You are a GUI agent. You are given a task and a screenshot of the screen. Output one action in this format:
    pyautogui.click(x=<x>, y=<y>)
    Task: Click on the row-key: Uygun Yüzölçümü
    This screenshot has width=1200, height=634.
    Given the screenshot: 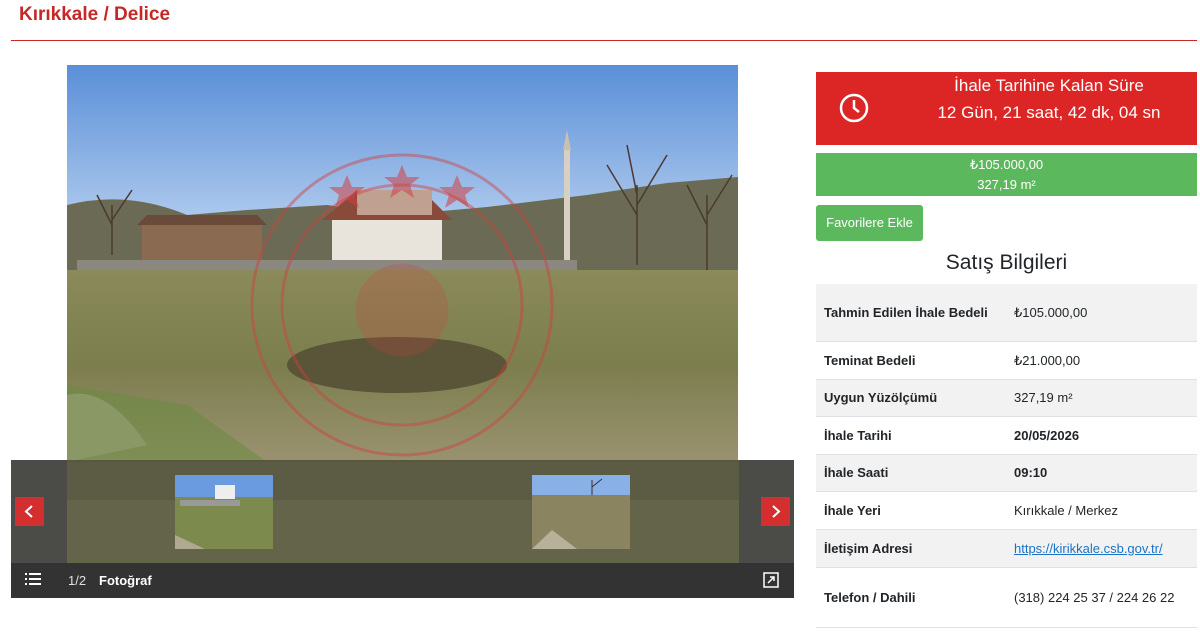 What is the action you would take?
    pyautogui.click(x=911, y=398)
    